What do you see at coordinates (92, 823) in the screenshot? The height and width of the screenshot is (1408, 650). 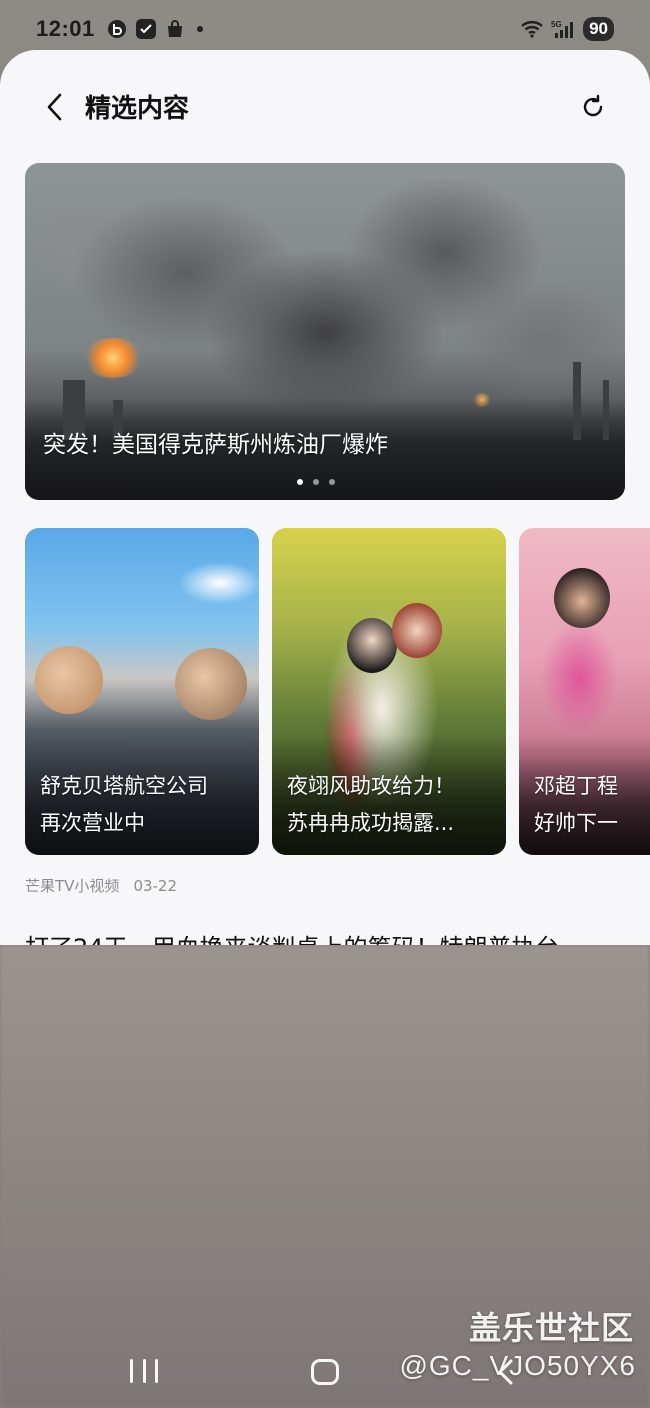 I see `card-title-line2: 再次营业中` at bounding box center [92, 823].